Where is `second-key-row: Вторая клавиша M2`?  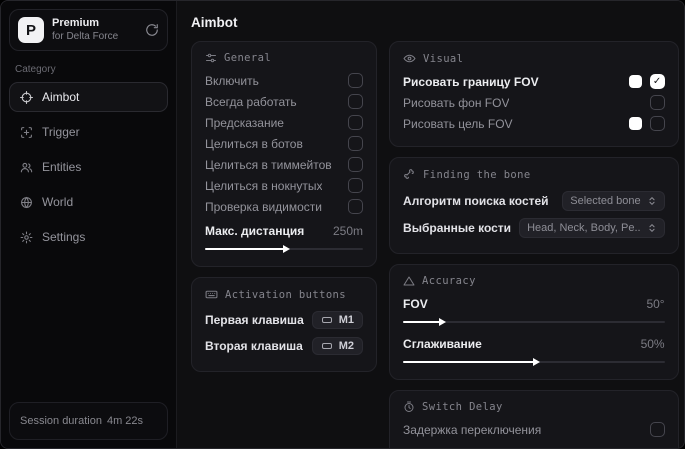 second-key-row: Вторая клавиша M2 is located at coordinates (284, 346).